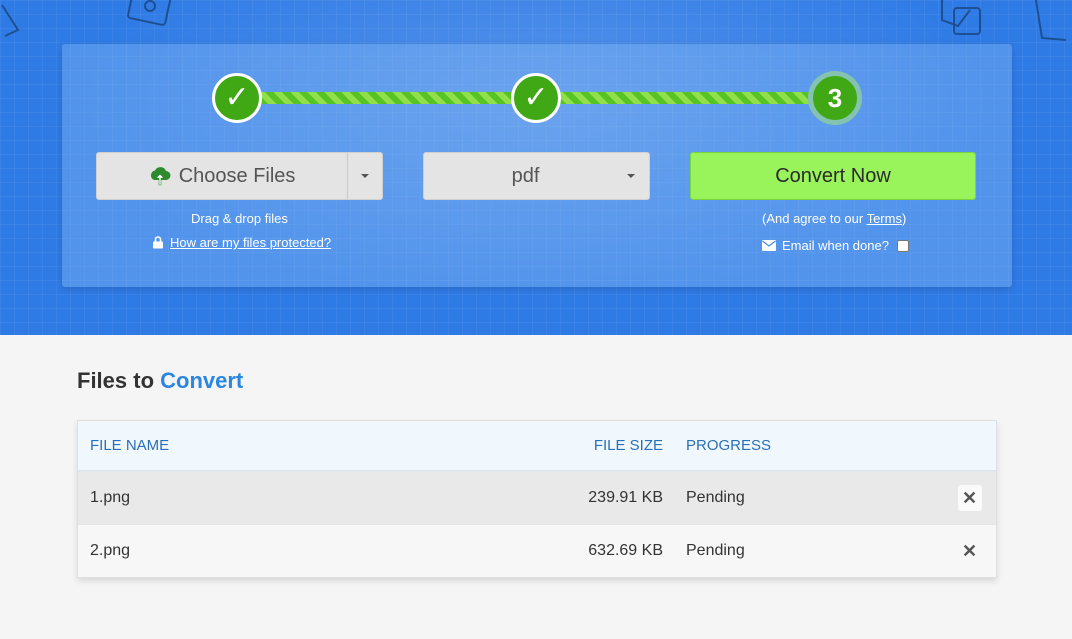 The height and width of the screenshot is (639, 1072). I want to click on cloud-upload-icon, so click(160, 176).